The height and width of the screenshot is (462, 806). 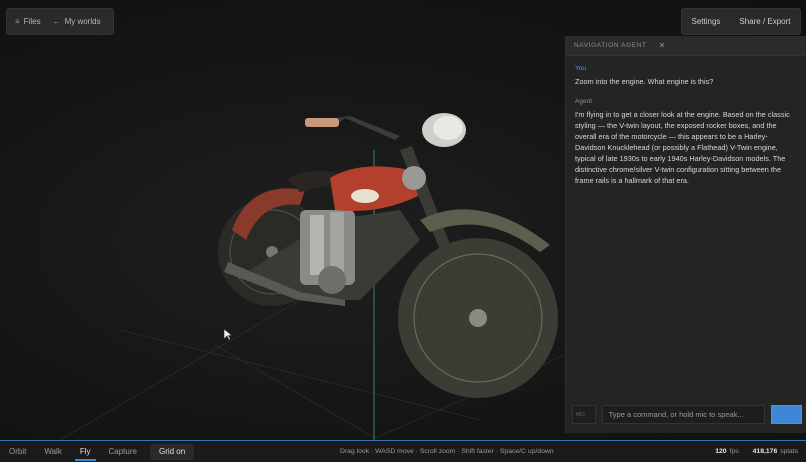 What do you see at coordinates (734, 451) in the screenshot?
I see `fps-unit: fps` at bounding box center [734, 451].